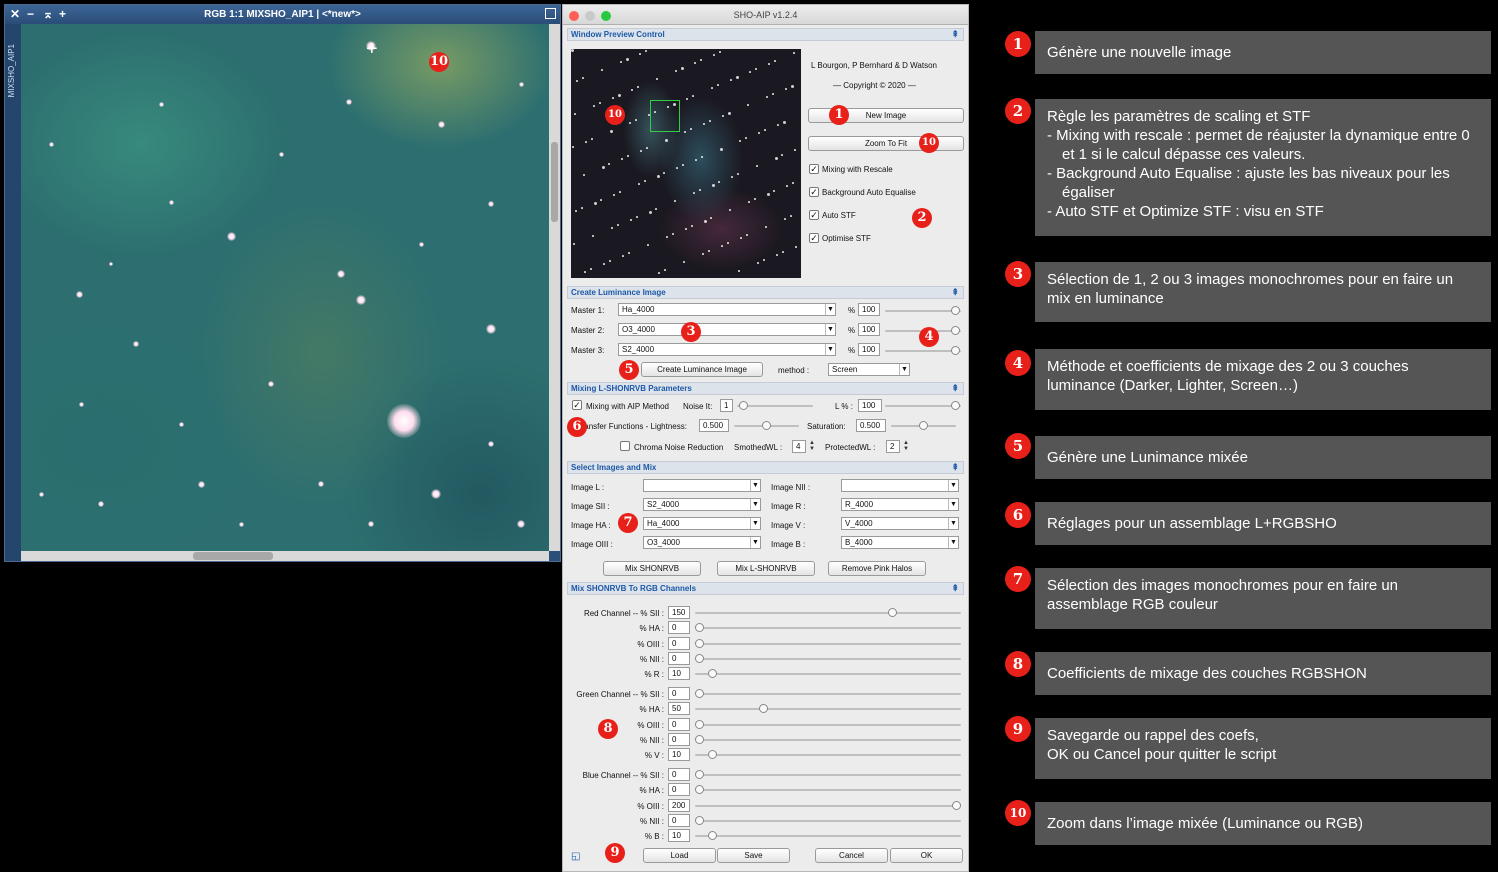 The height and width of the screenshot is (872, 1498). What do you see at coordinates (900, 485) in the screenshot?
I see `image-nii-combo: ▼` at bounding box center [900, 485].